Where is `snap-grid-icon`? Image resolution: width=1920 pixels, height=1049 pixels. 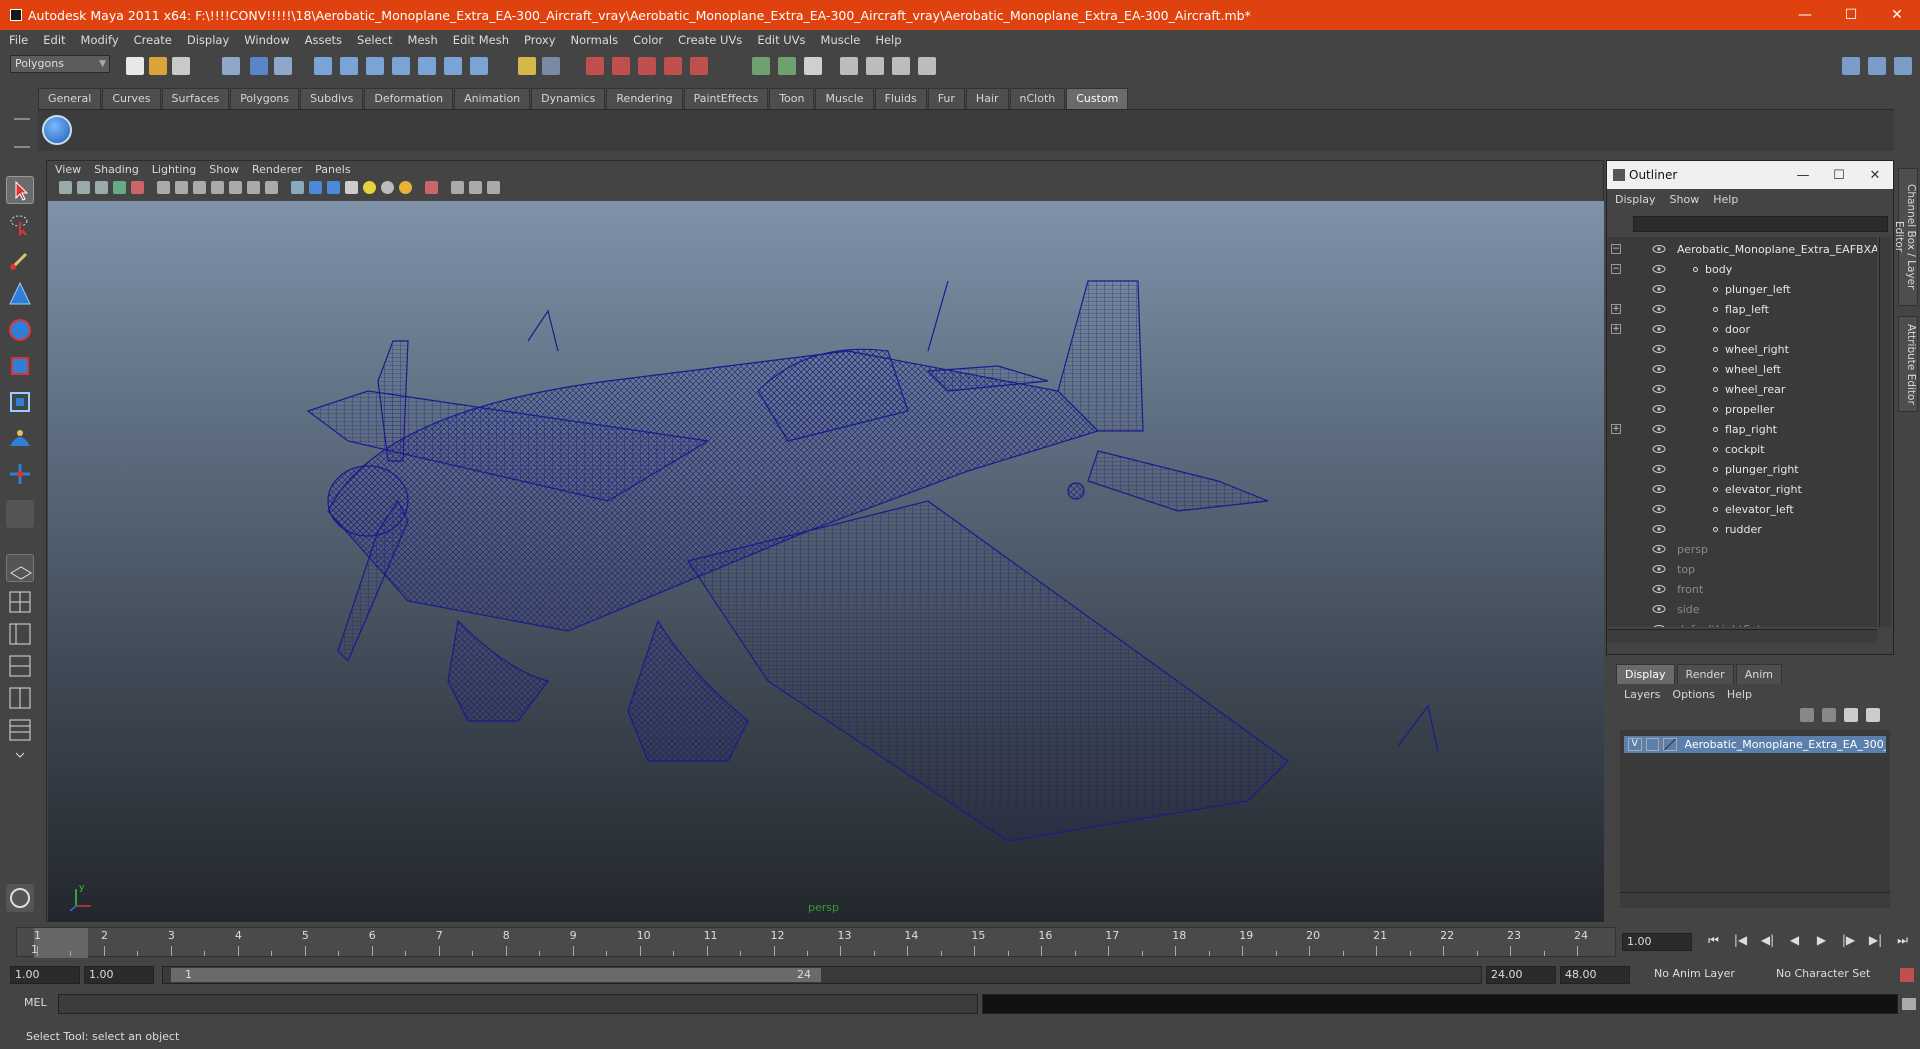
snap-grid-icon is located at coordinates (323, 66).